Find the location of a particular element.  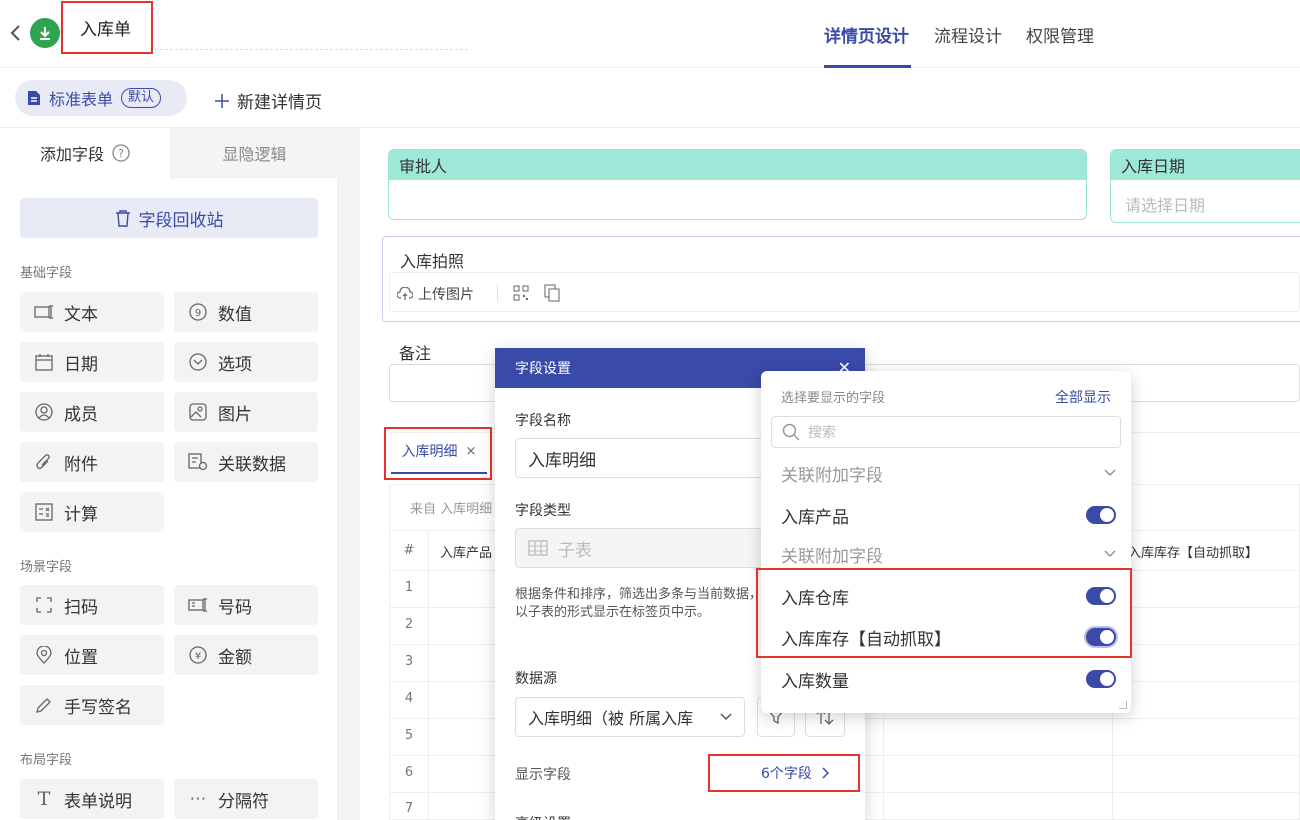

field-related-data: 关联数据 is located at coordinates (246, 462).